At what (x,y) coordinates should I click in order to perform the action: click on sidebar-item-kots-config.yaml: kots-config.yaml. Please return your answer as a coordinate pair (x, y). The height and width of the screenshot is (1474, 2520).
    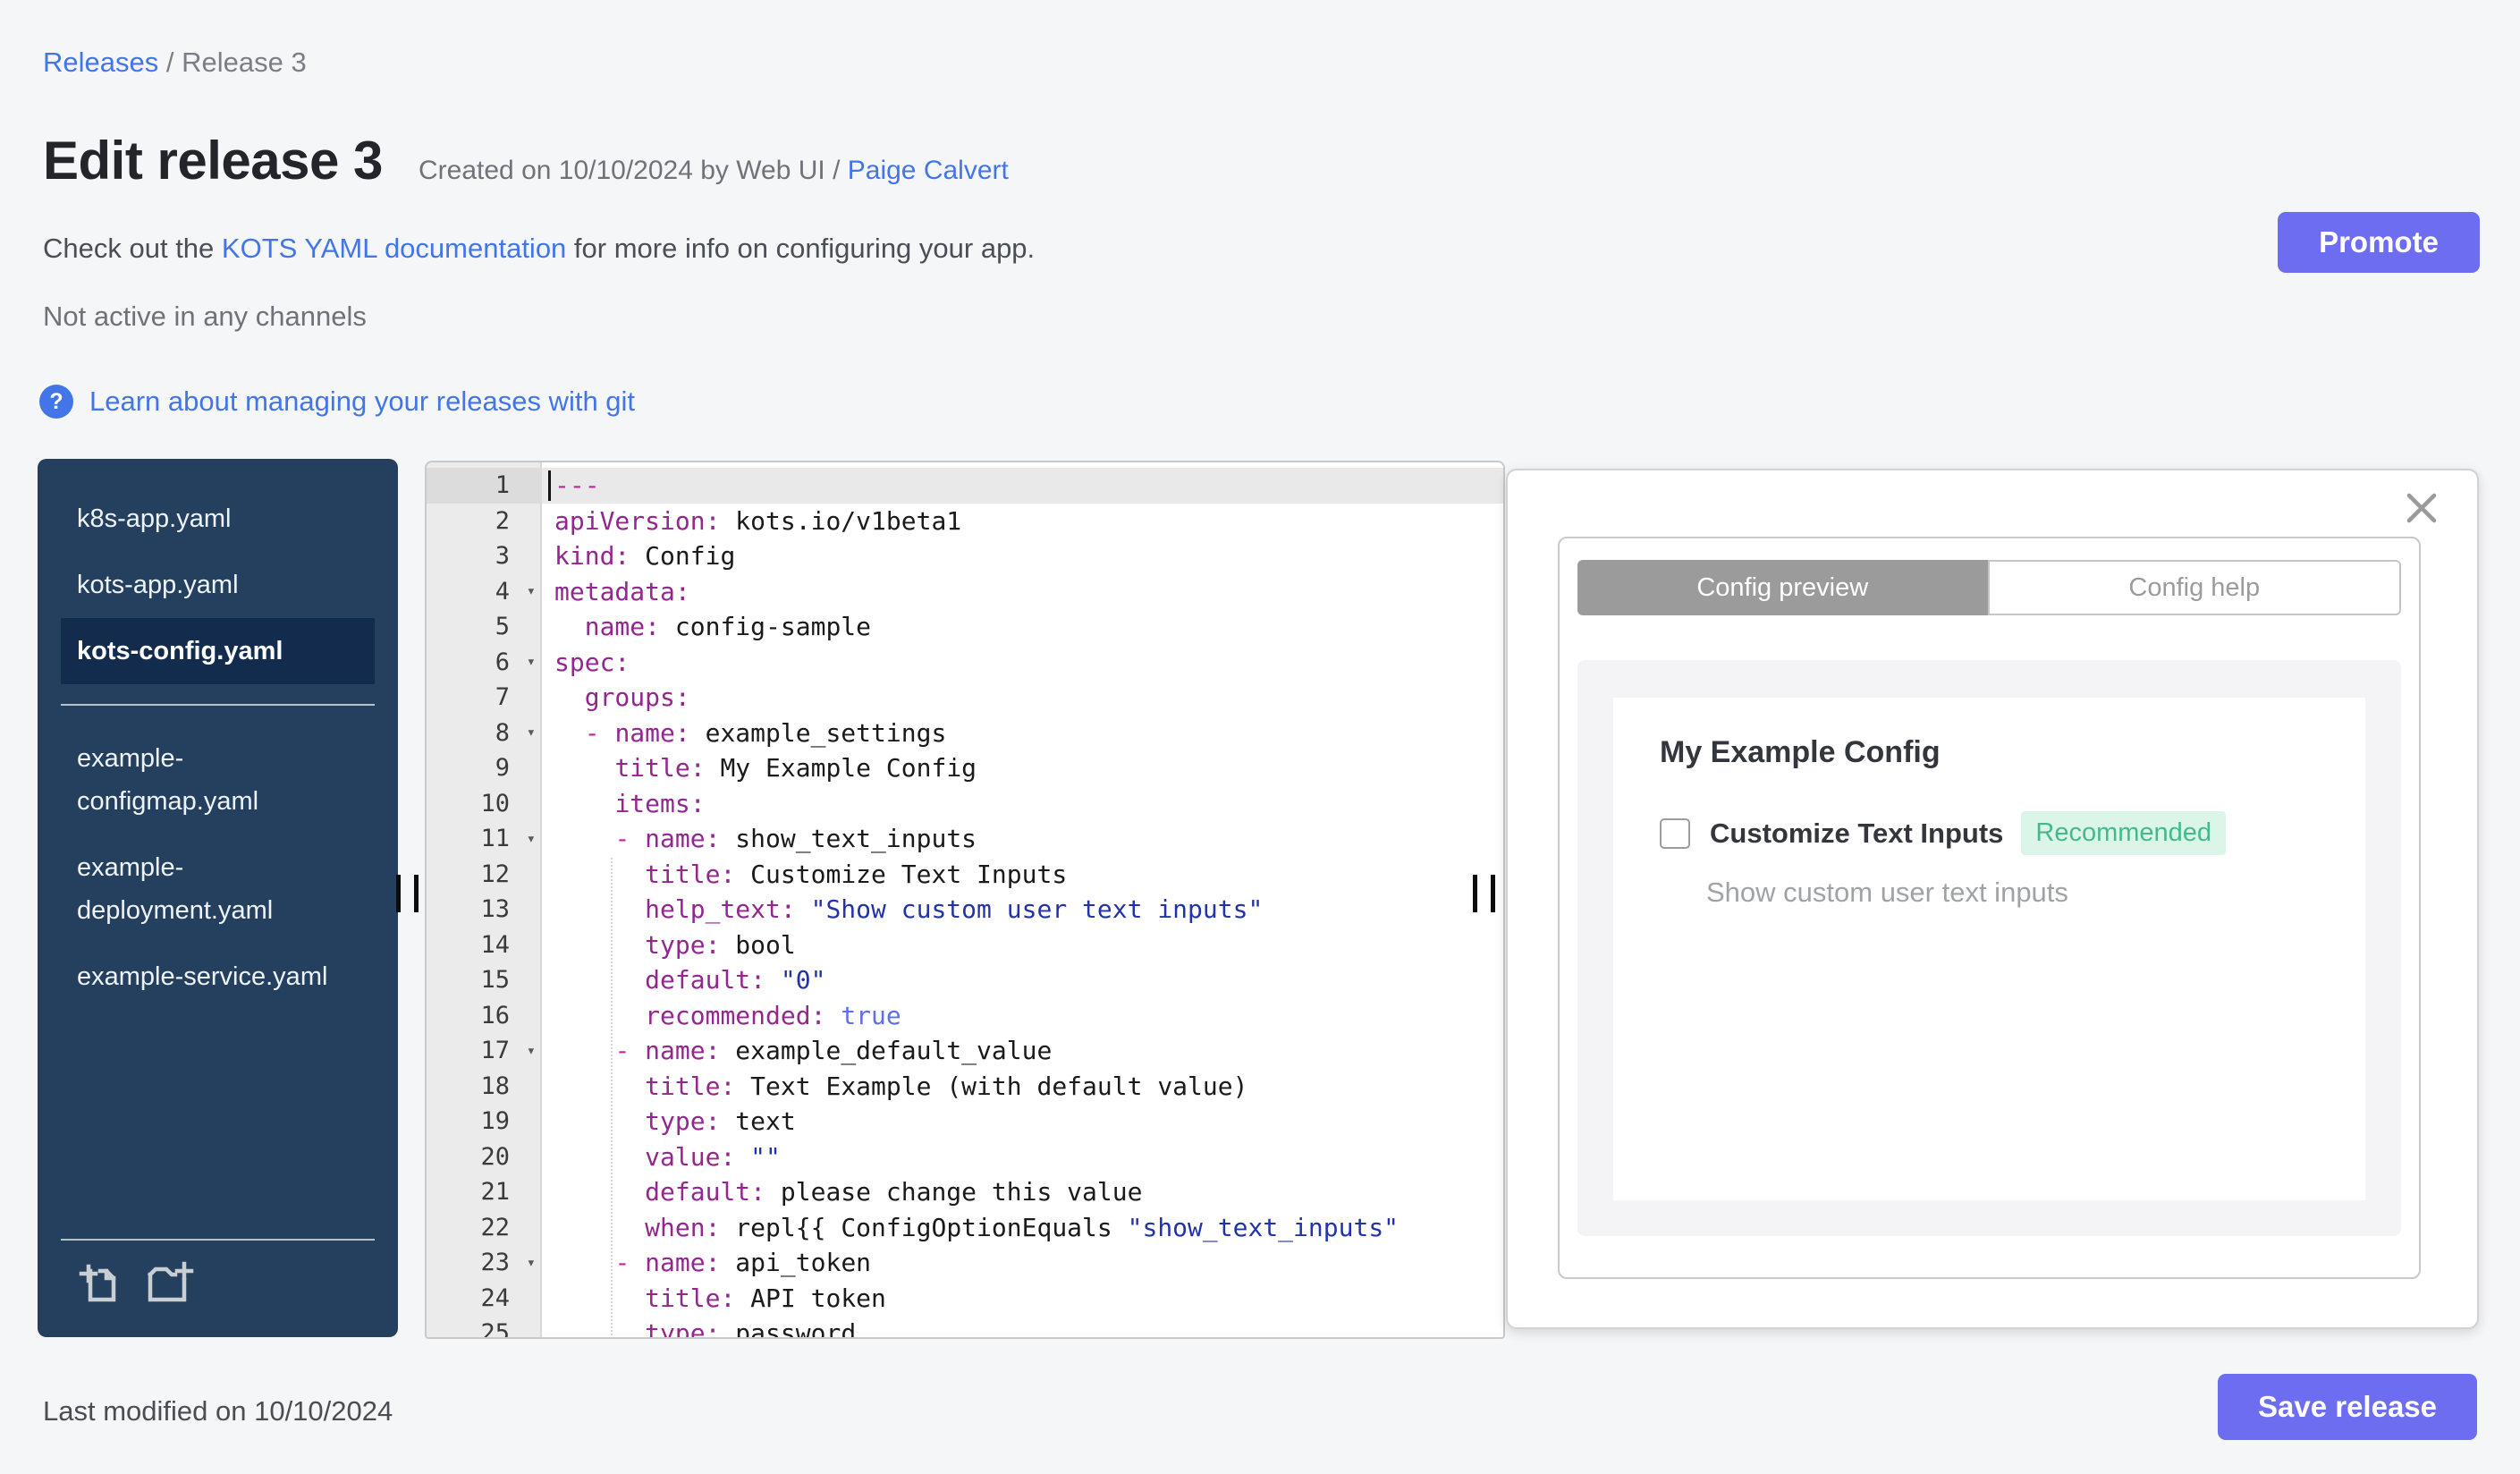
    Looking at the image, I should click on (218, 651).